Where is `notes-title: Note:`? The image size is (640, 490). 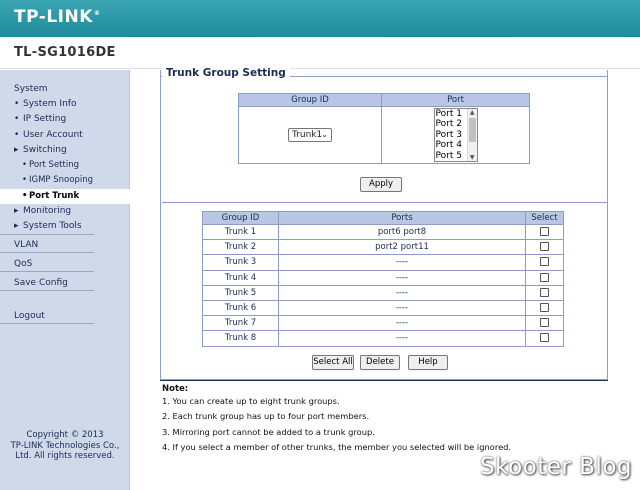
notes-title: Note: is located at coordinates (175, 389).